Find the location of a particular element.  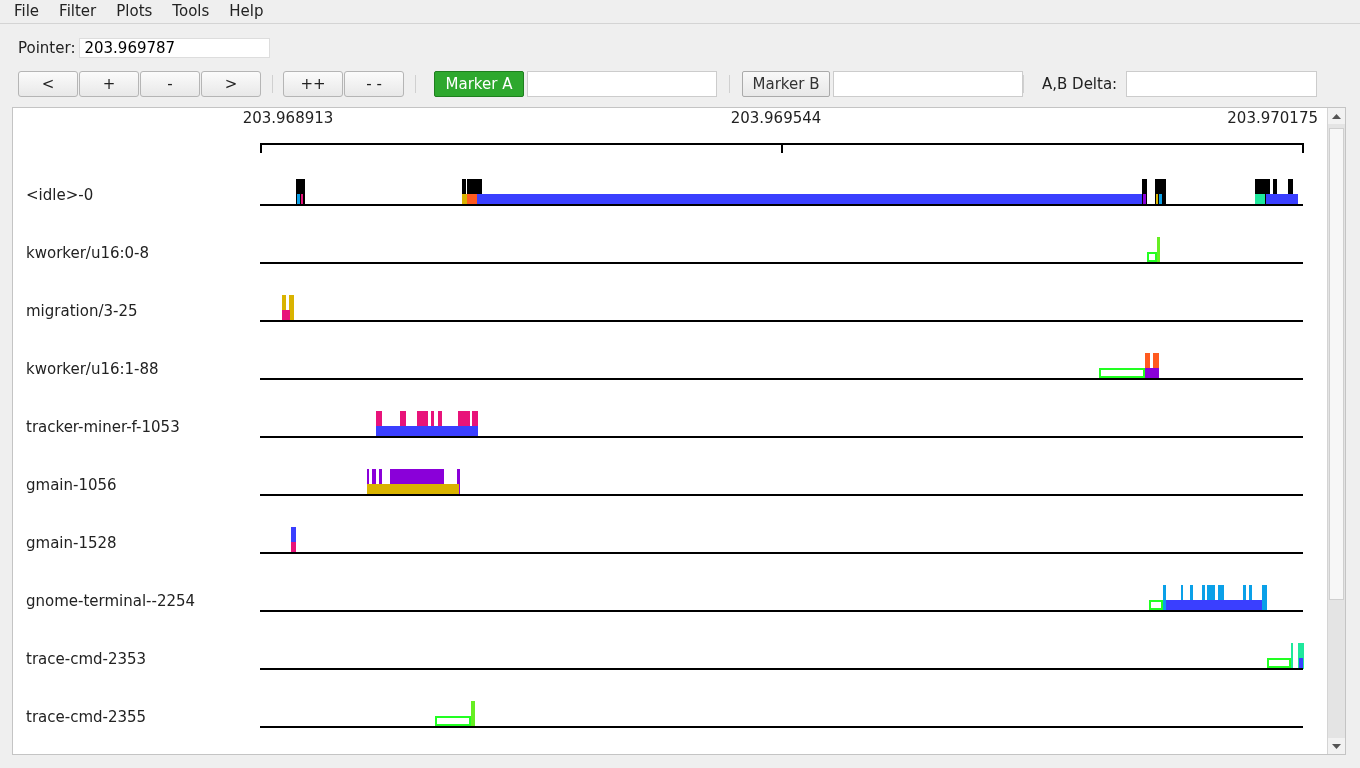

zoom-button: + is located at coordinates (109, 84).